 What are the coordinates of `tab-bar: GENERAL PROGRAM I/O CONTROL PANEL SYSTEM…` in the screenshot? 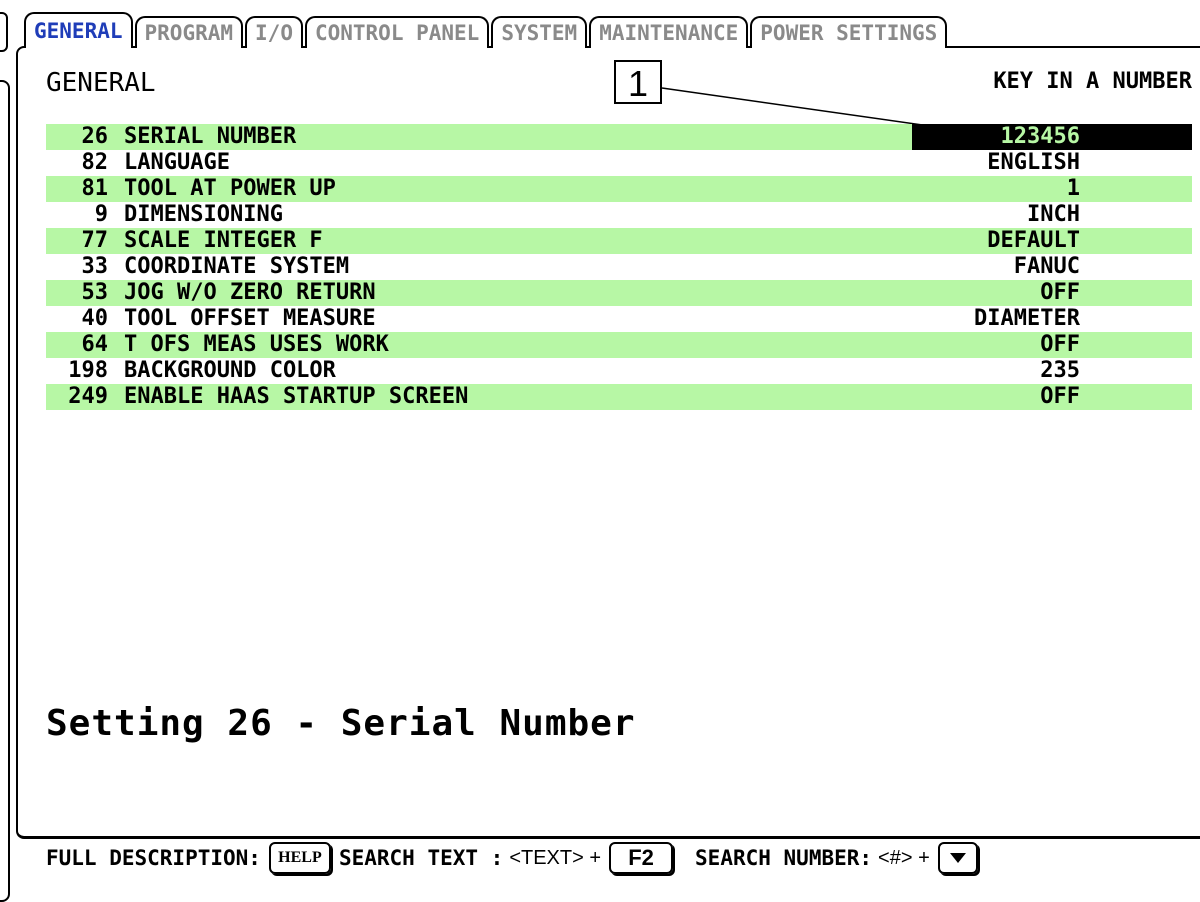 It's located at (486, 29).